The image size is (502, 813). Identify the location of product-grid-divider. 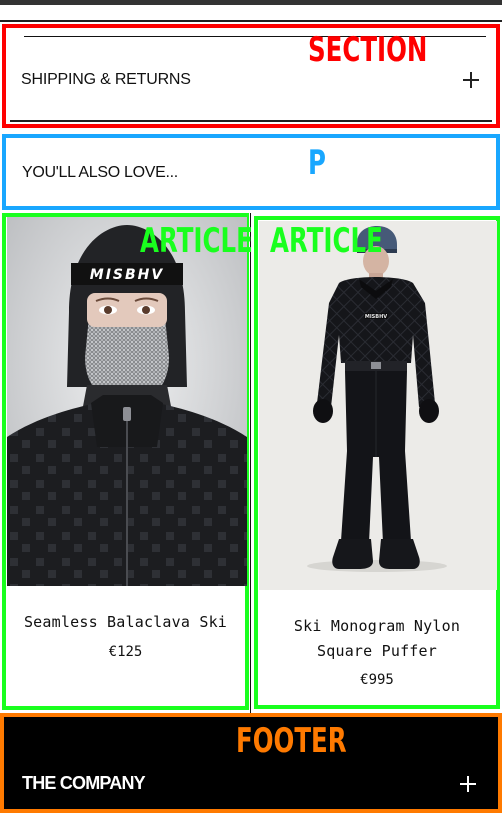
(250, 463).